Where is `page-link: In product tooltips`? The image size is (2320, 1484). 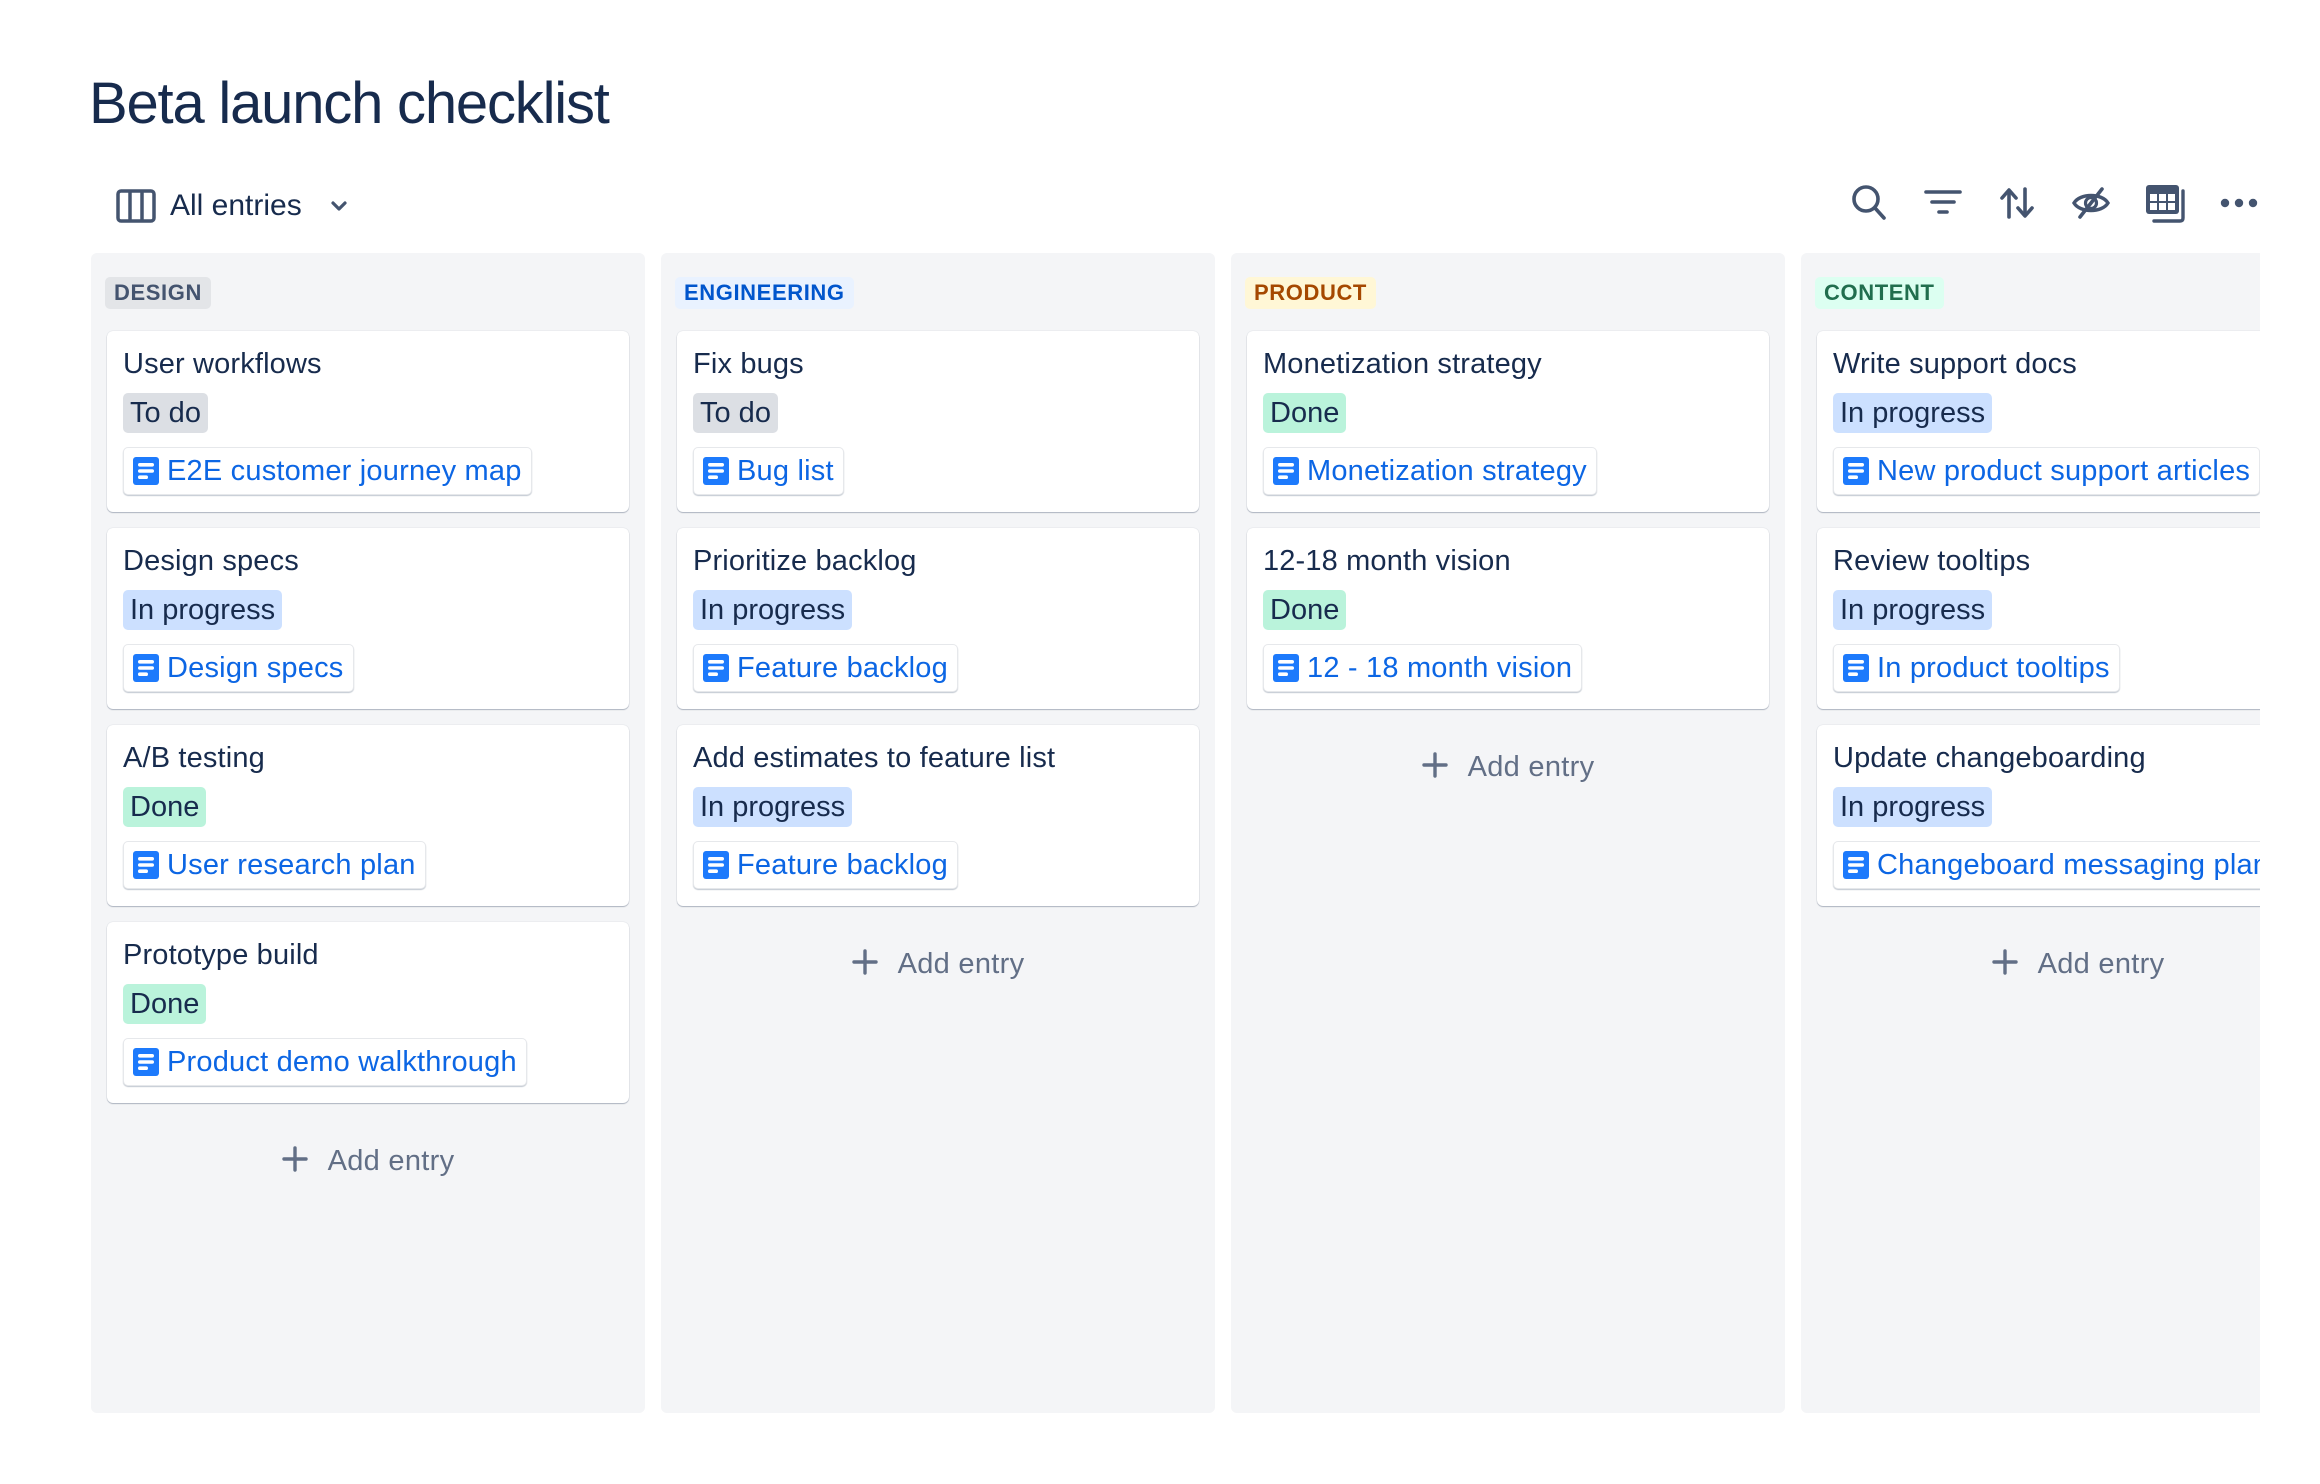 page-link: In product tooltips is located at coordinates (1976, 668).